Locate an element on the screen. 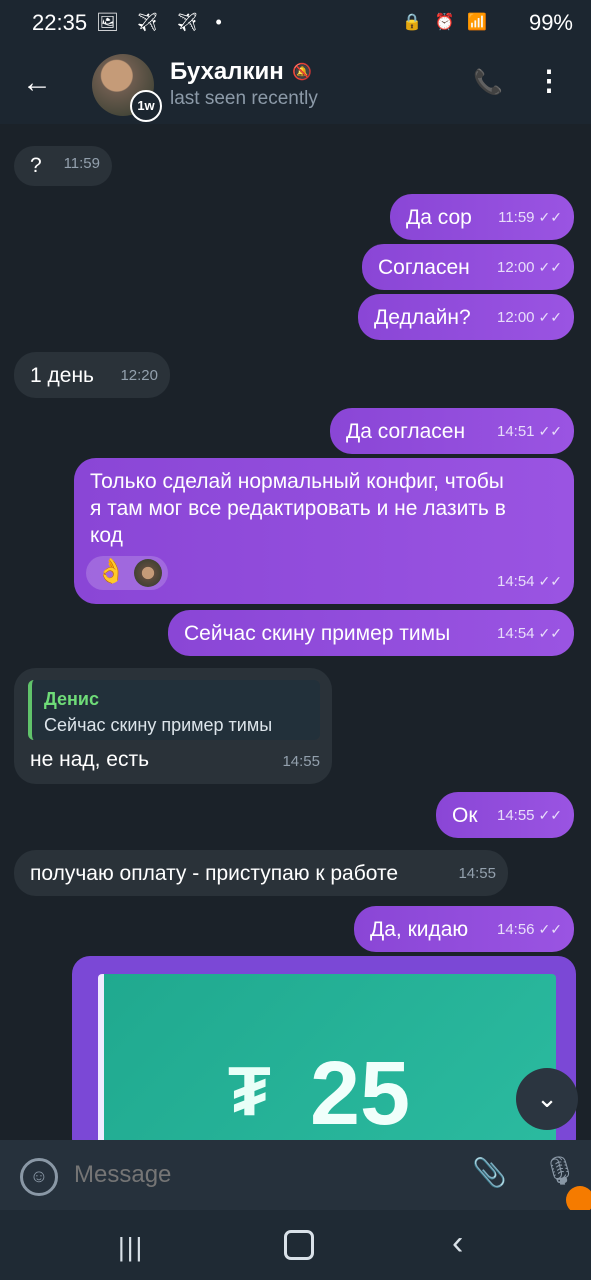  media-message: ₮ 25 is located at coordinates (324, 1048).